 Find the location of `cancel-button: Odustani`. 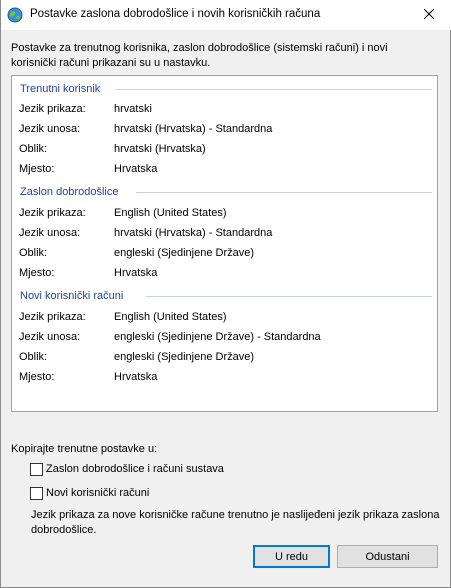

cancel-button: Odustani is located at coordinates (387, 556).